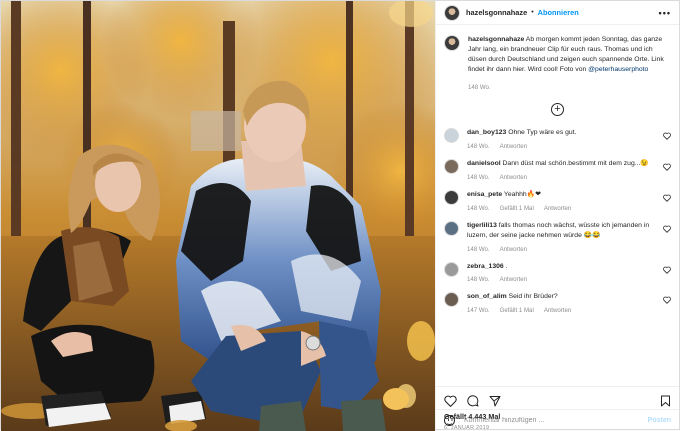 The image size is (680, 431). What do you see at coordinates (542, 133) in the screenshot?
I see `comment-body: Ohne Typ wäre es gut.` at bounding box center [542, 133].